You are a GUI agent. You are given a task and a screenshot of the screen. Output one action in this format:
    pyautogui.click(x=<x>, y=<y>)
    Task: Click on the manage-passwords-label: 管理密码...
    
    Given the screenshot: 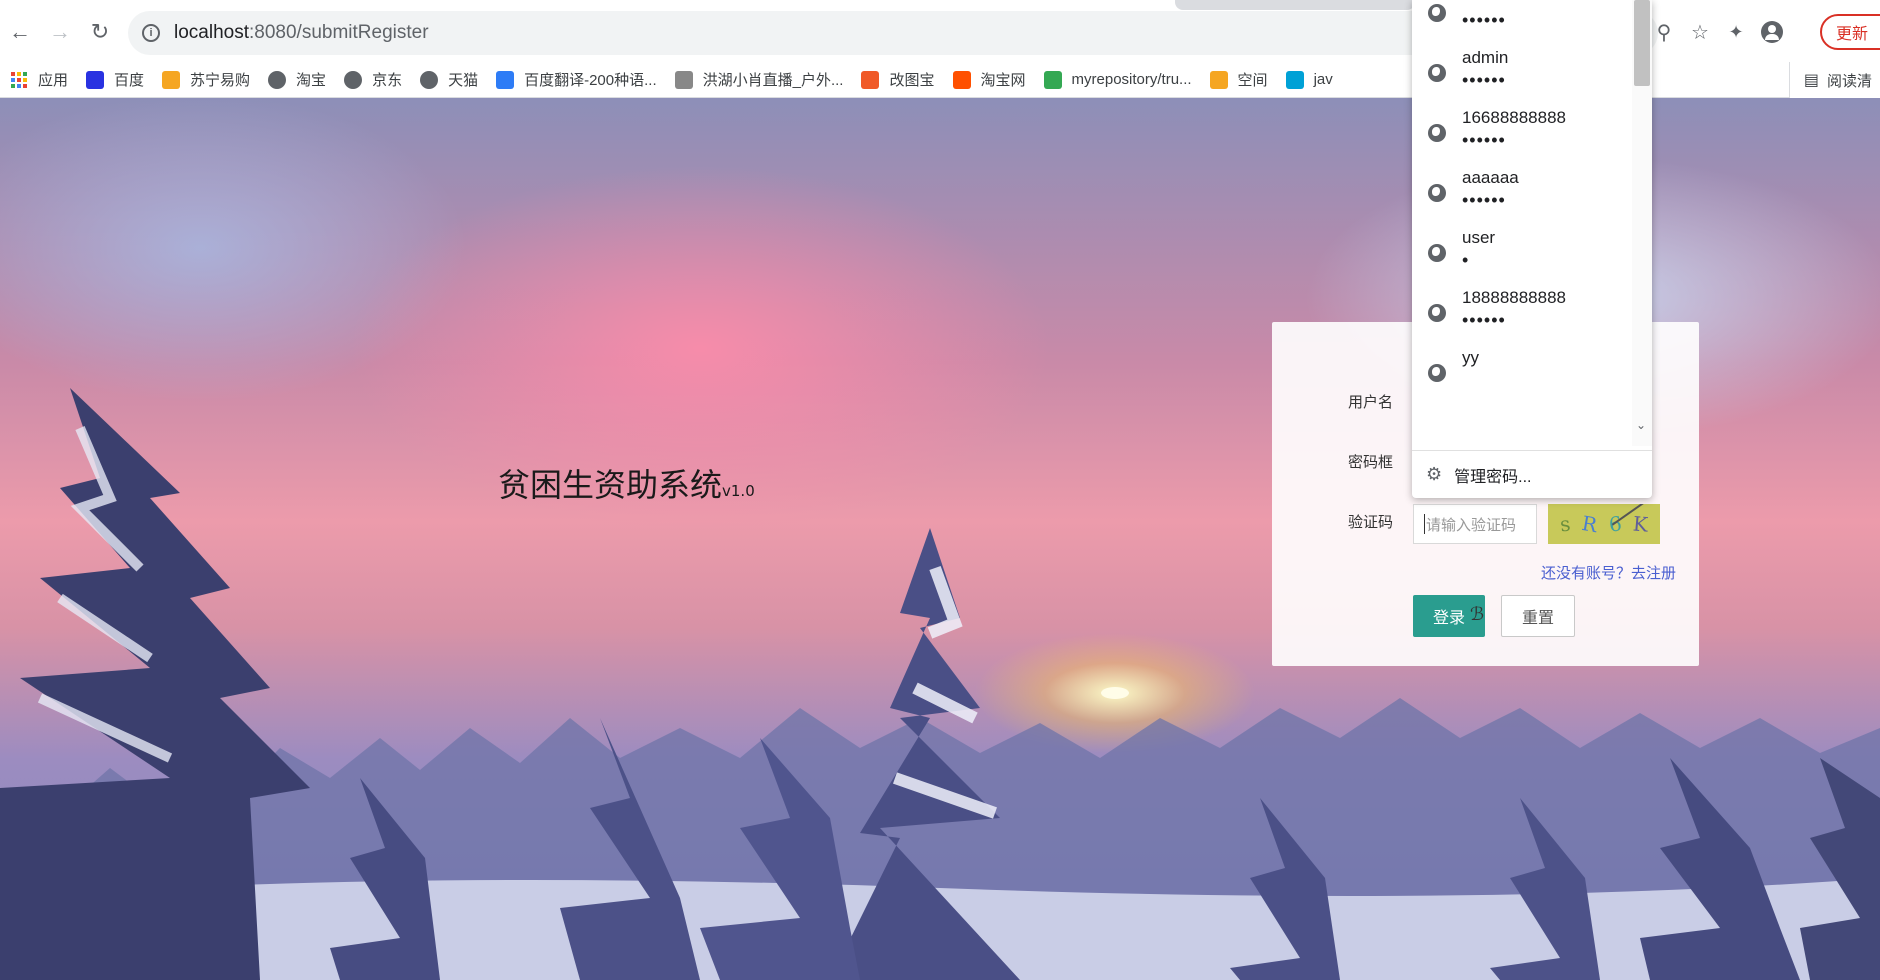 What is the action you would take?
    pyautogui.click(x=1493, y=477)
    